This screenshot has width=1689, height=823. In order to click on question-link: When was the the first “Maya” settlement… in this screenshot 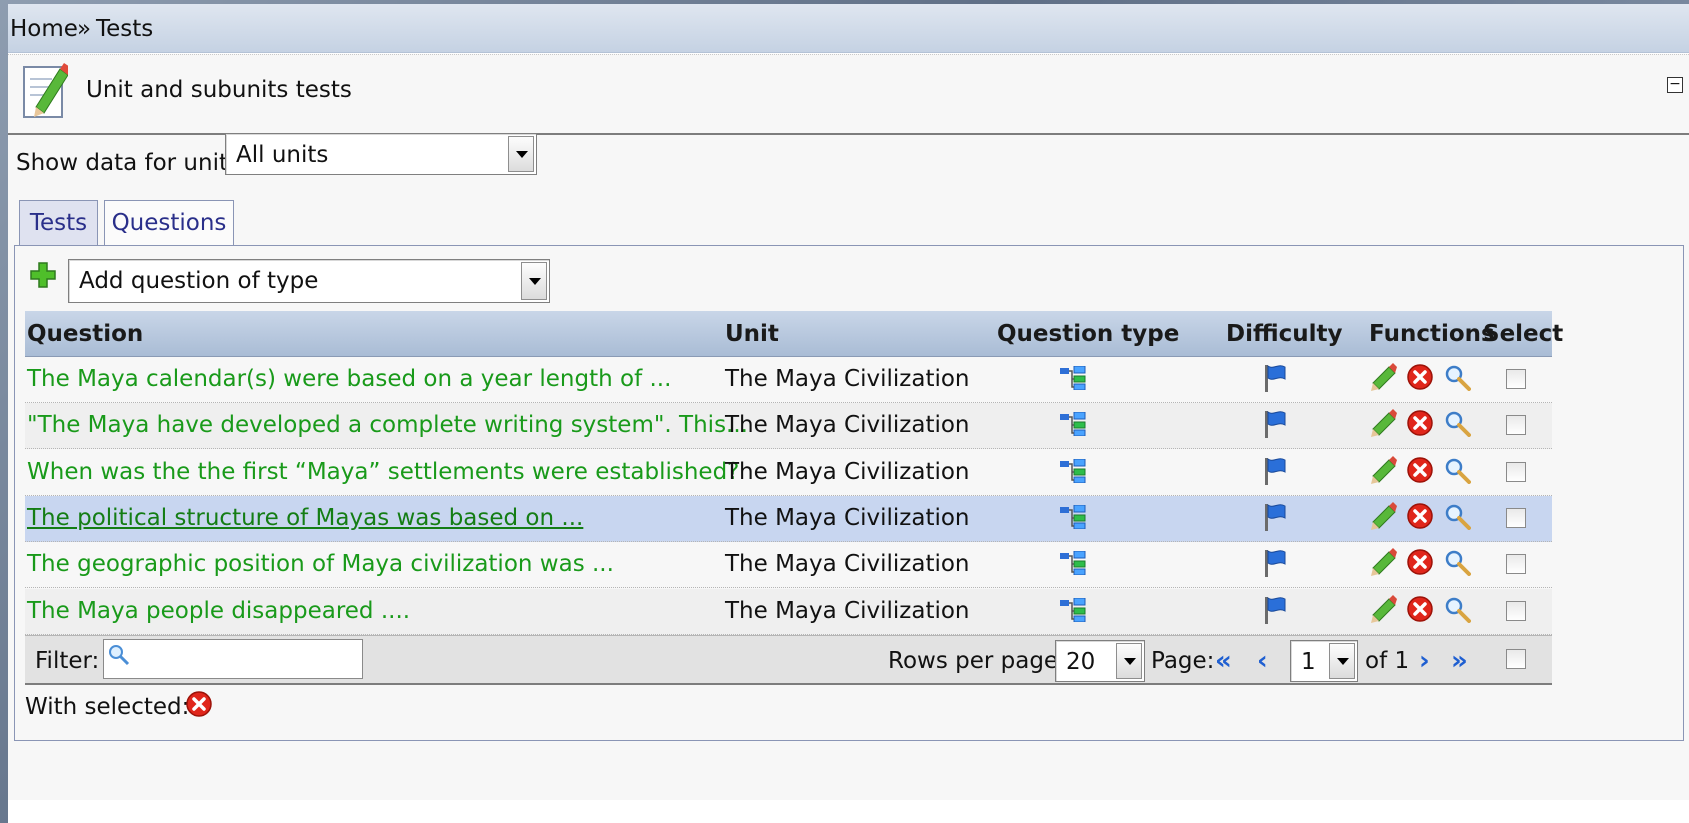, I will do `click(383, 472)`.